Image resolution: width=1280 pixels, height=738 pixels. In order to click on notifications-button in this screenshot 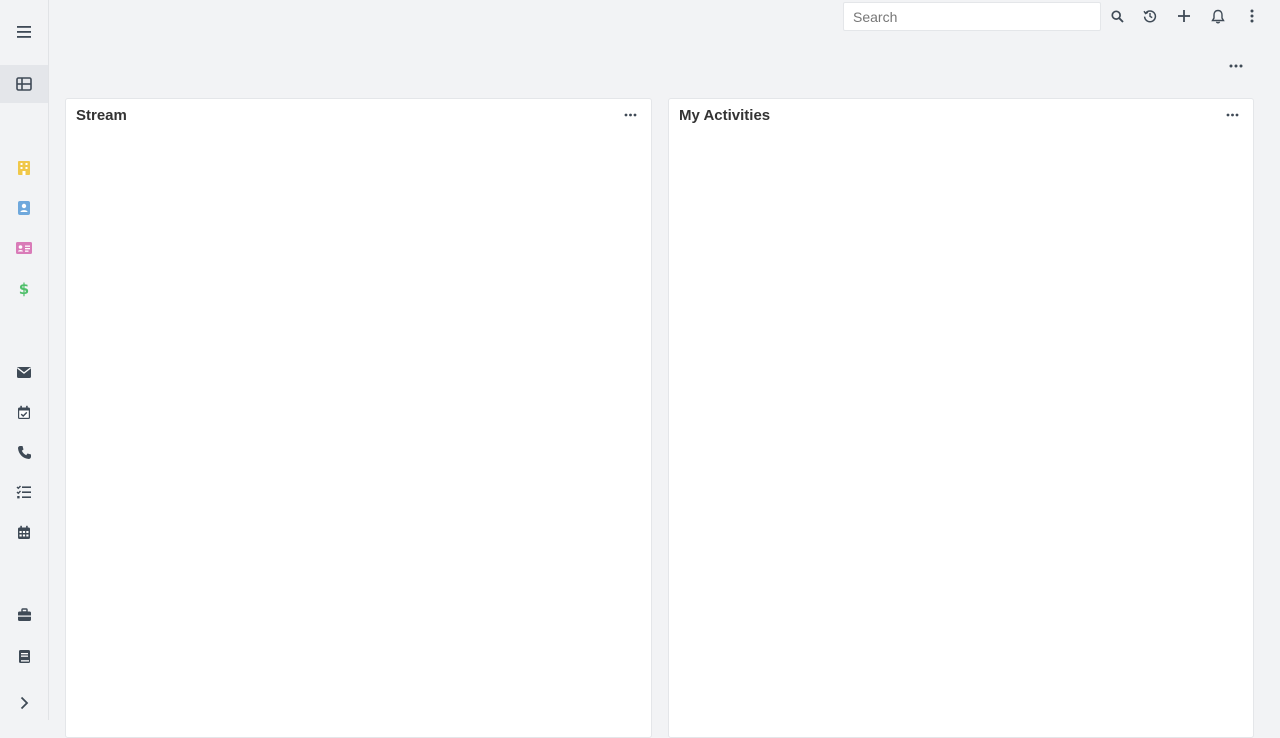, I will do `click(1218, 16)`.